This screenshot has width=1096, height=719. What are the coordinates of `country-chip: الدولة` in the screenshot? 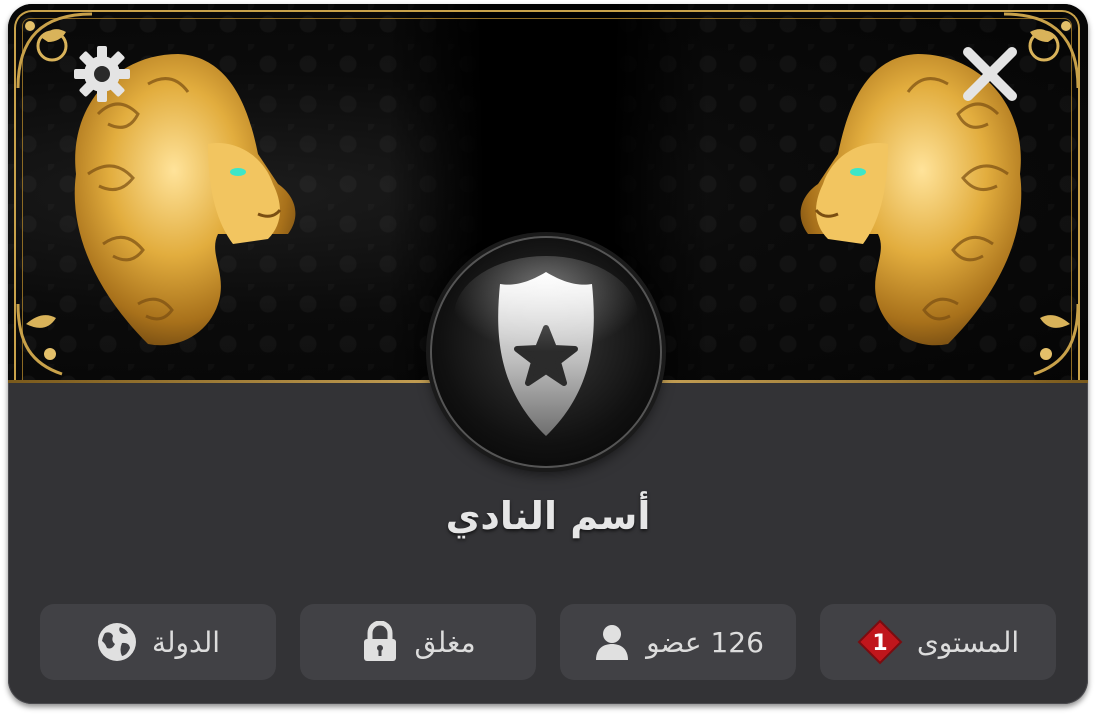 It's located at (158, 642).